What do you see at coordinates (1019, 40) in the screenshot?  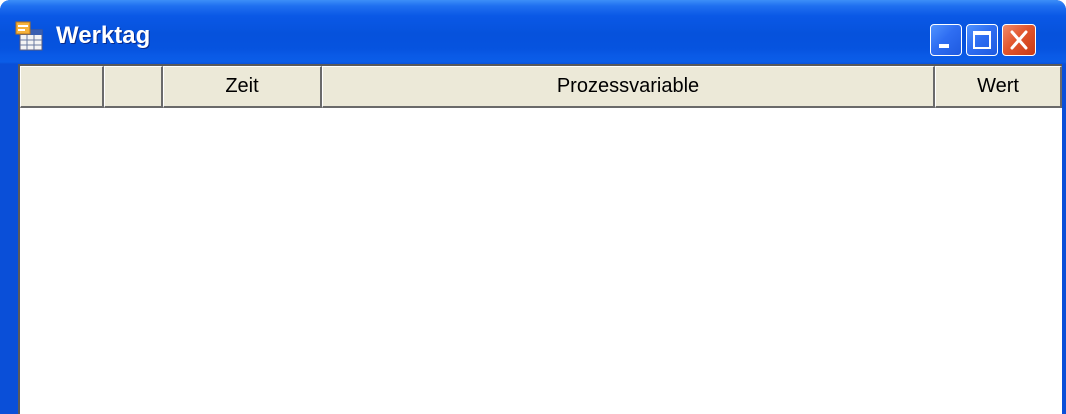 I see `close-button` at bounding box center [1019, 40].